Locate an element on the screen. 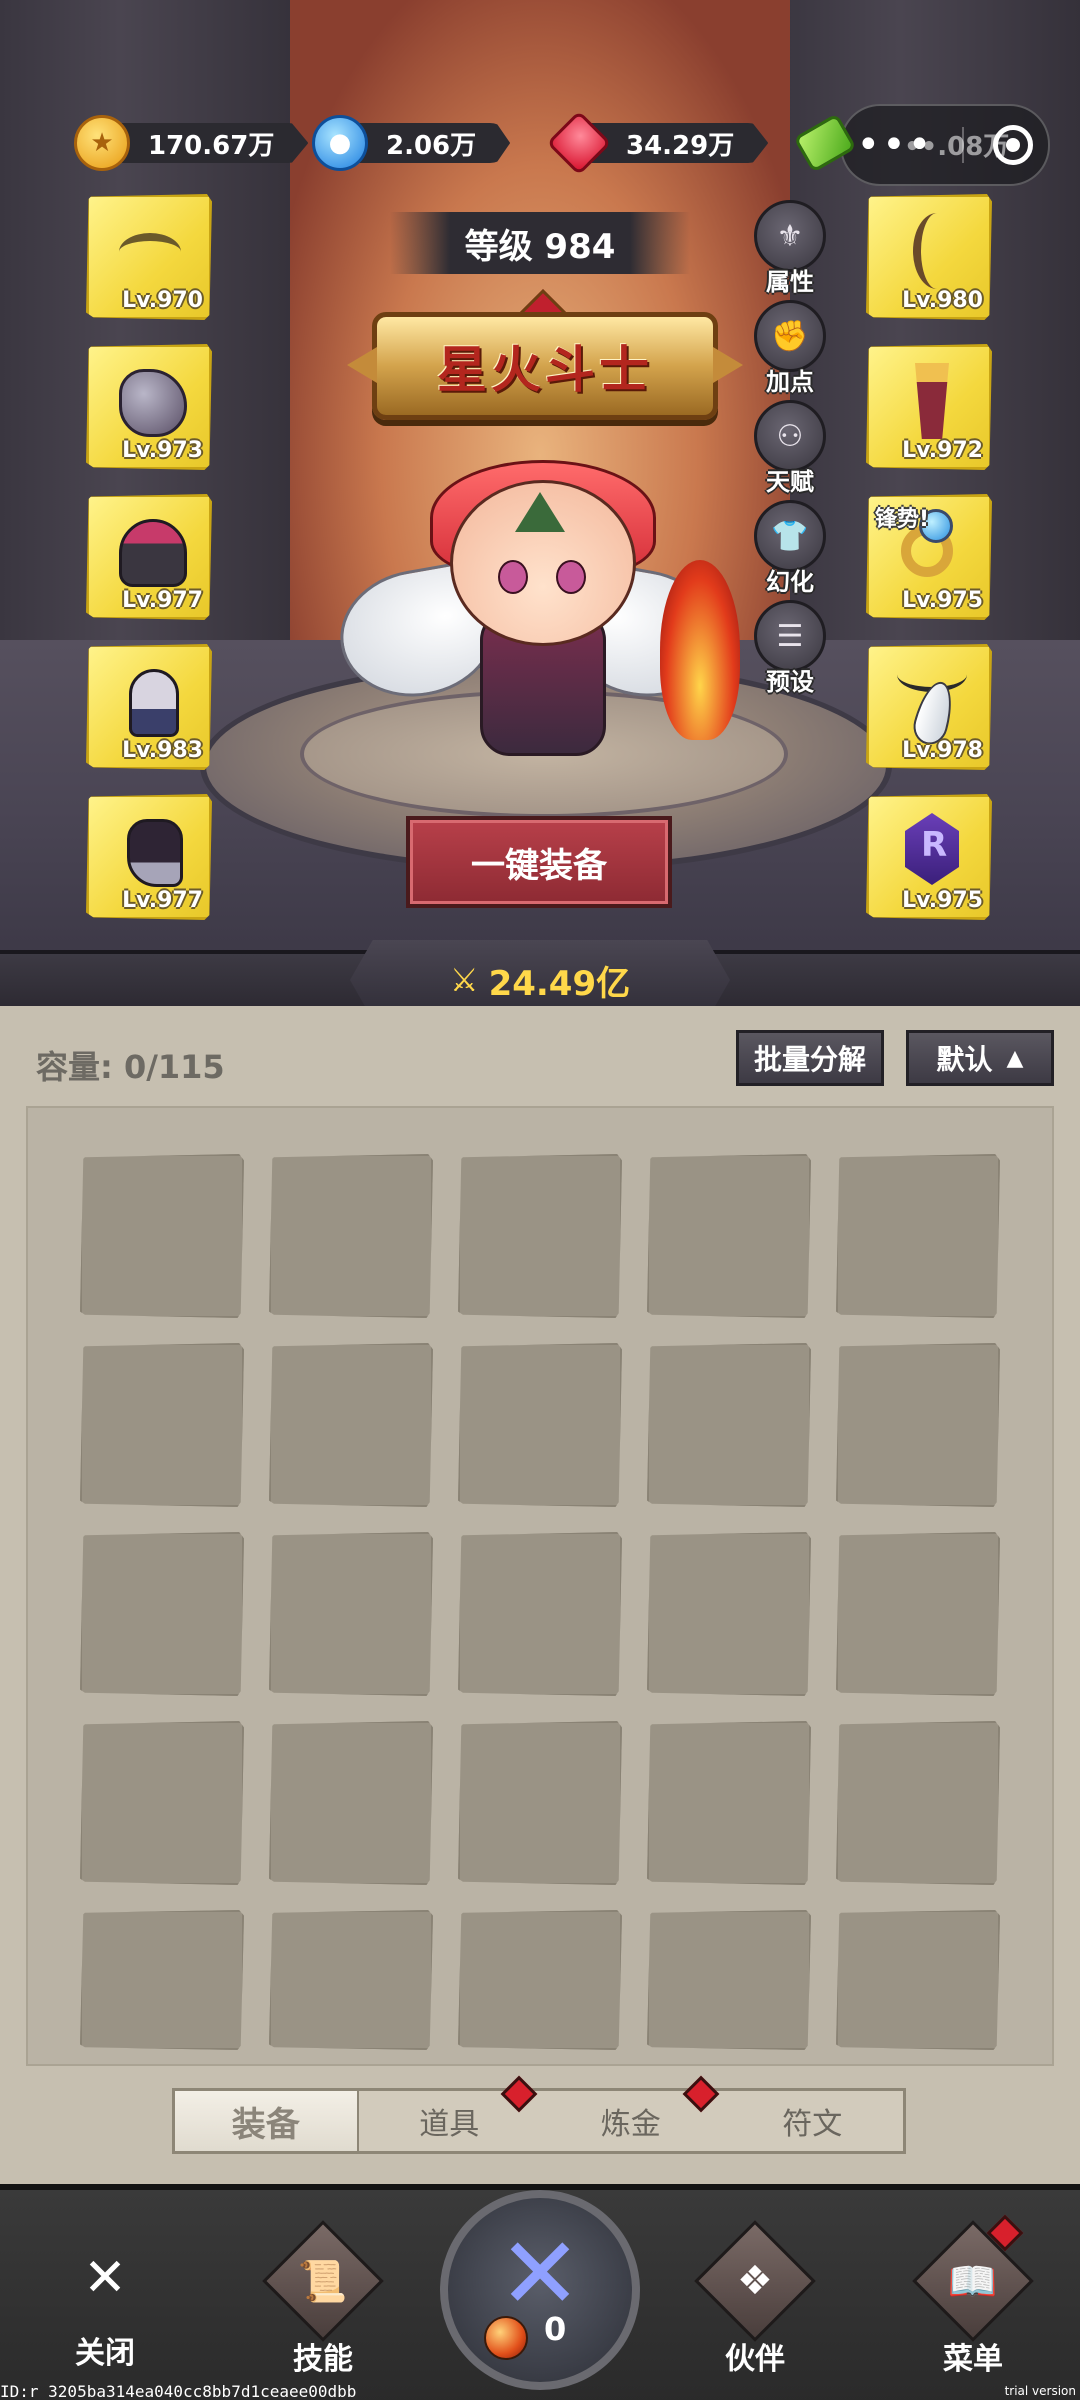  equip-slot-chest: Lv.977 is located at coordinates (149, 557).